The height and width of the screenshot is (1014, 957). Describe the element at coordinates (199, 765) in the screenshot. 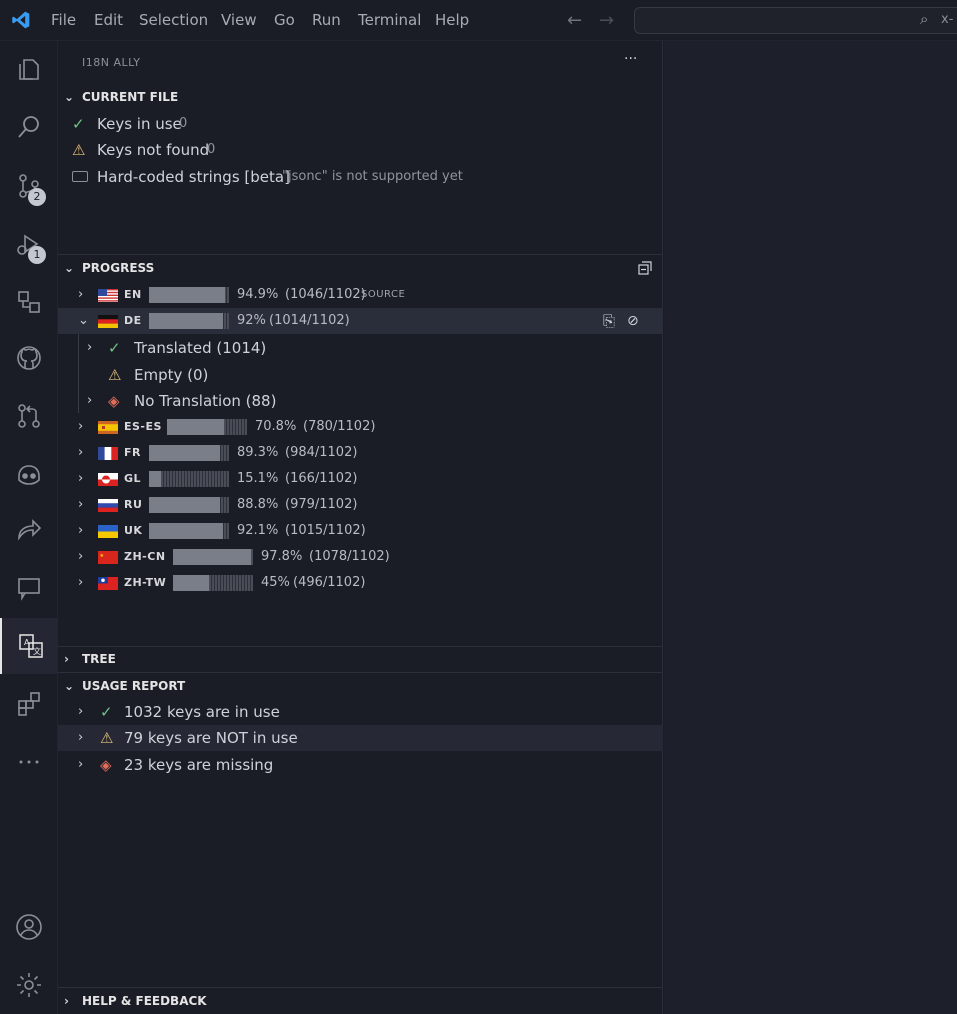

I see `usage-missing-label: 23 keys are missing` at that location.